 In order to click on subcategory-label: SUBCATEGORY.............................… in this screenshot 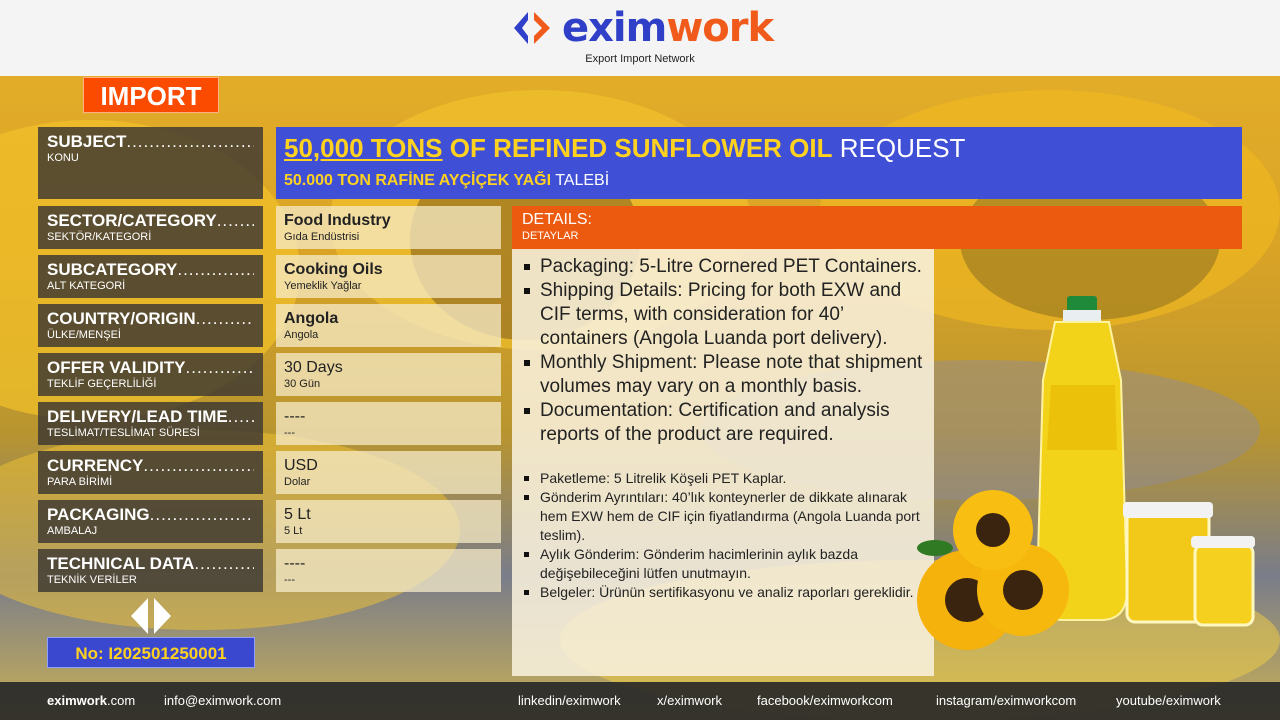, I will do `click(150, 276)`.